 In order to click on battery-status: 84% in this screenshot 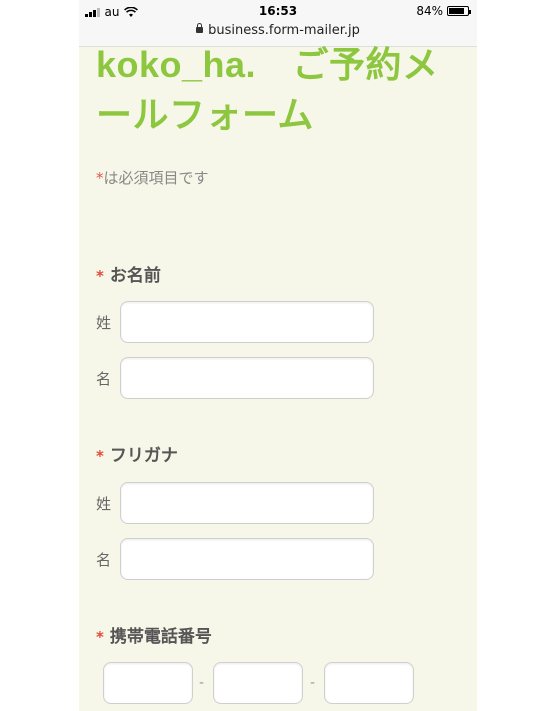, I will do `click(443, 11)`.